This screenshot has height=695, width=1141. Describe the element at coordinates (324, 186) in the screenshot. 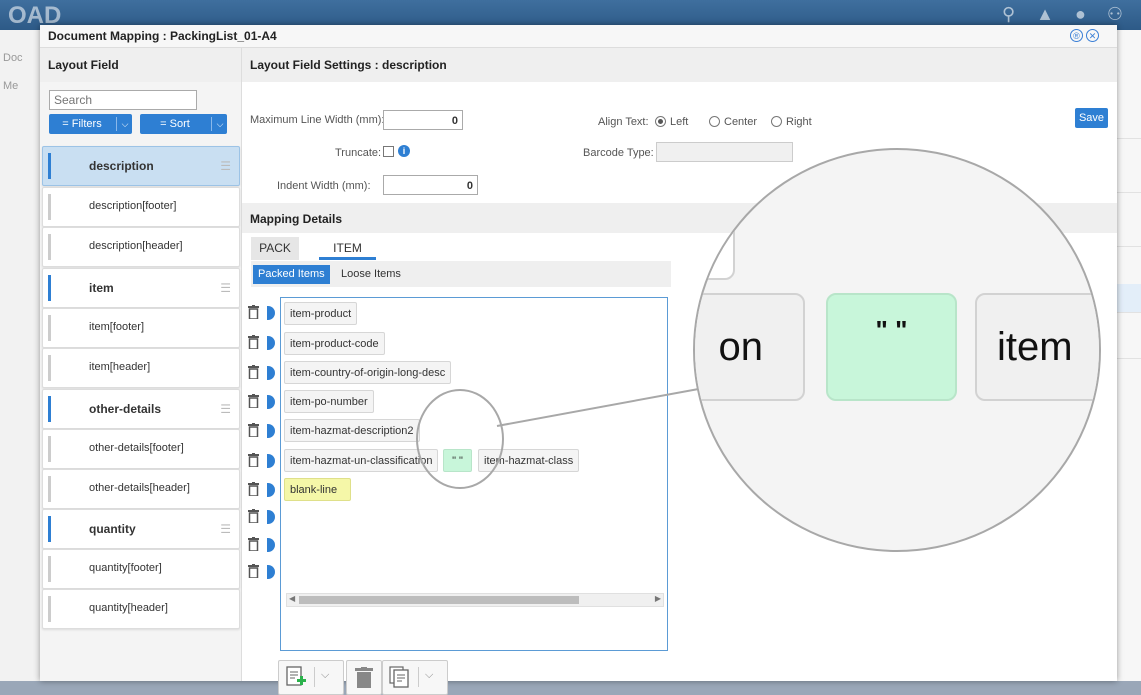

I see `indent-width-label: Indent Width (mm):` at that location.